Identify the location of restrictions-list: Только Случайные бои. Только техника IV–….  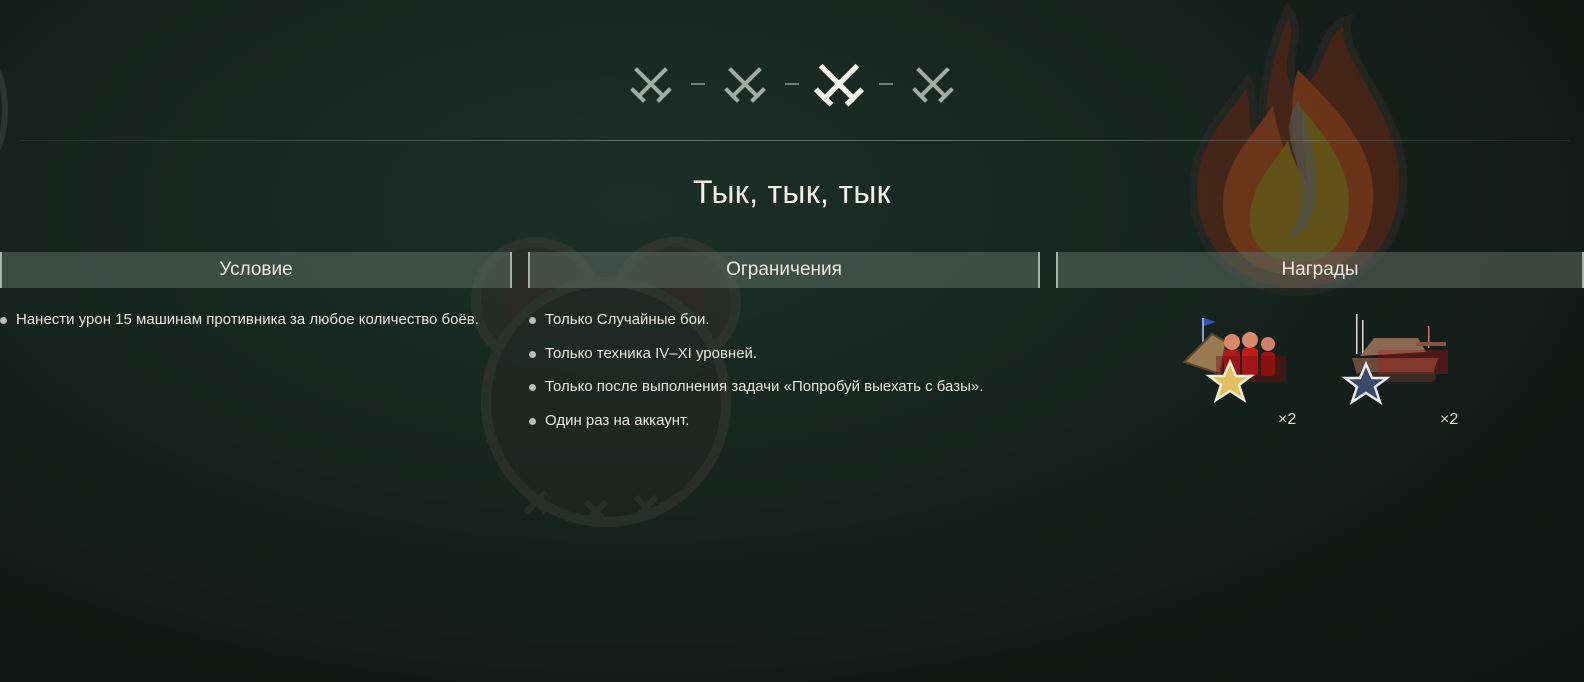
(789, 377).